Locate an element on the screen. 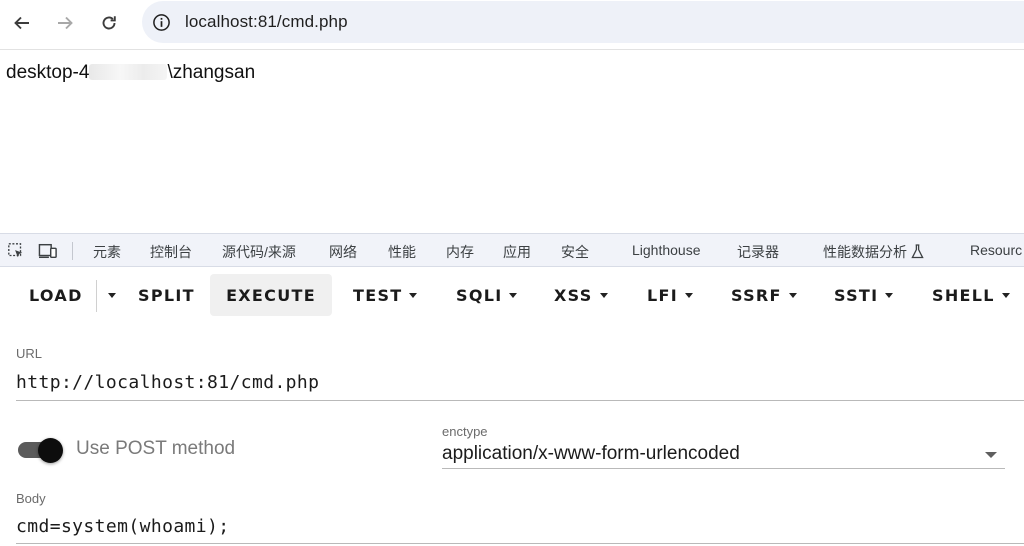 Image resolution: width=1024 pixels, height=546 pixels. command-output: desktop-4 \zhangsan is located at coordinates (130, 73).